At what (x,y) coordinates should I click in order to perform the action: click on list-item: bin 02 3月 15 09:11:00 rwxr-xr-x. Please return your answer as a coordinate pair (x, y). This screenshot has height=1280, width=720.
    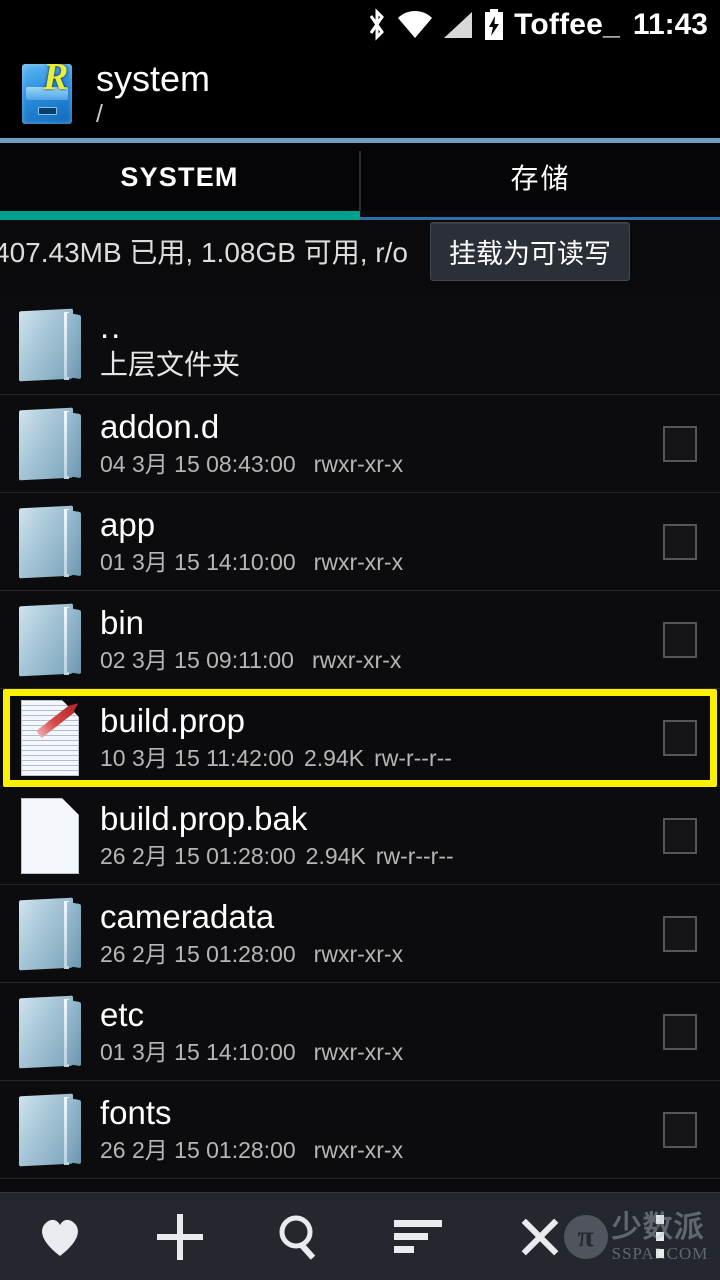
    Looking at the image, I should click on (360, 640).